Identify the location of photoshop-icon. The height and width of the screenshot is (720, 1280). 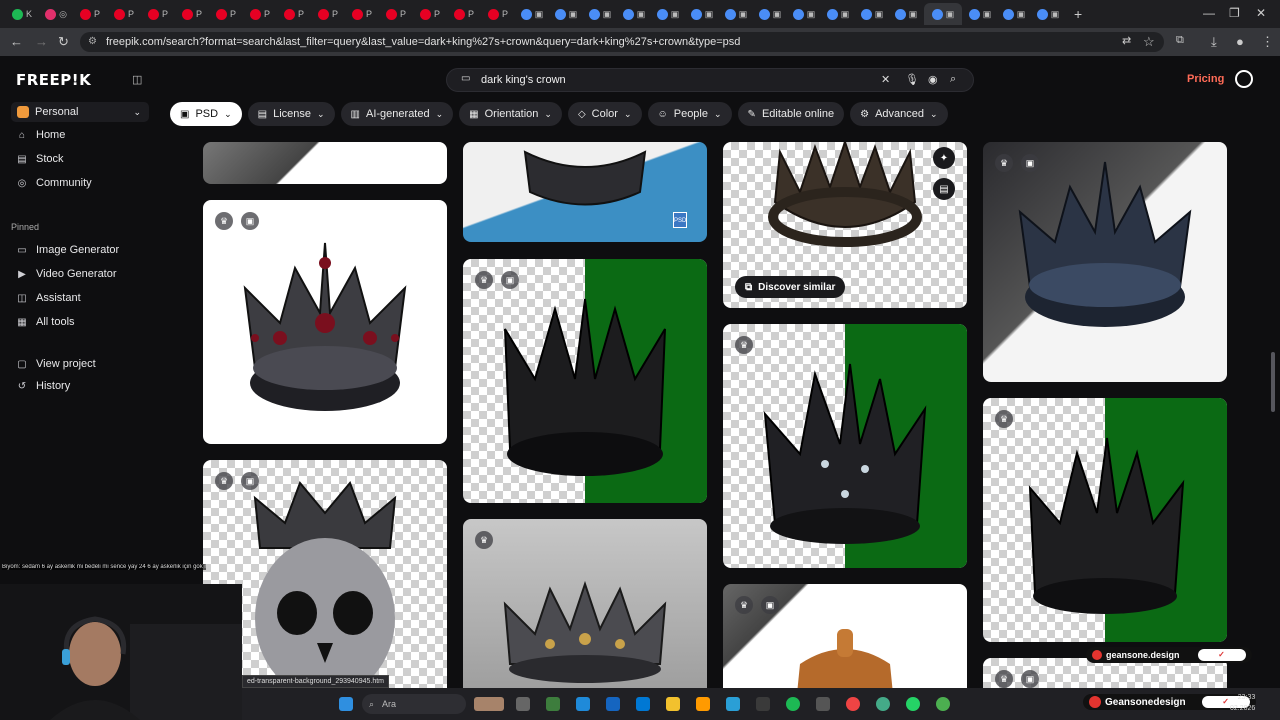
(733, 704).